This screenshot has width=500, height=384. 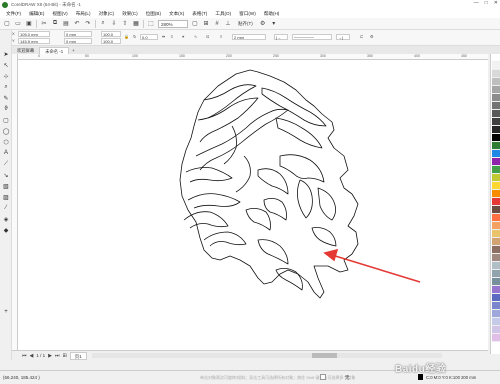 I want to click on height-input: 0 mm, so click(x=78, y=41).